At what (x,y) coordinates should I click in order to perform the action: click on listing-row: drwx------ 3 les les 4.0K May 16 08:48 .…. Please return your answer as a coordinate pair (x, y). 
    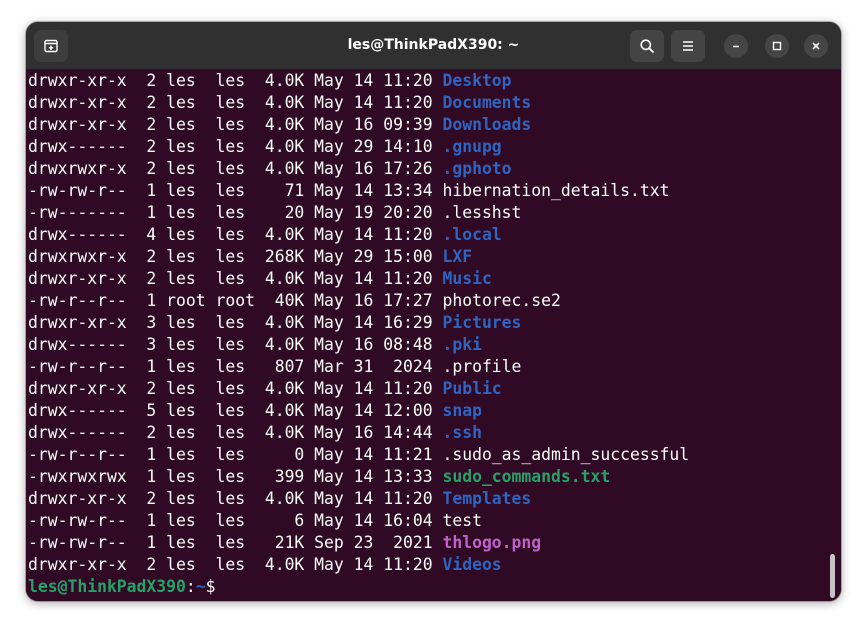
    Looking at the image, I should click on (358, 345).